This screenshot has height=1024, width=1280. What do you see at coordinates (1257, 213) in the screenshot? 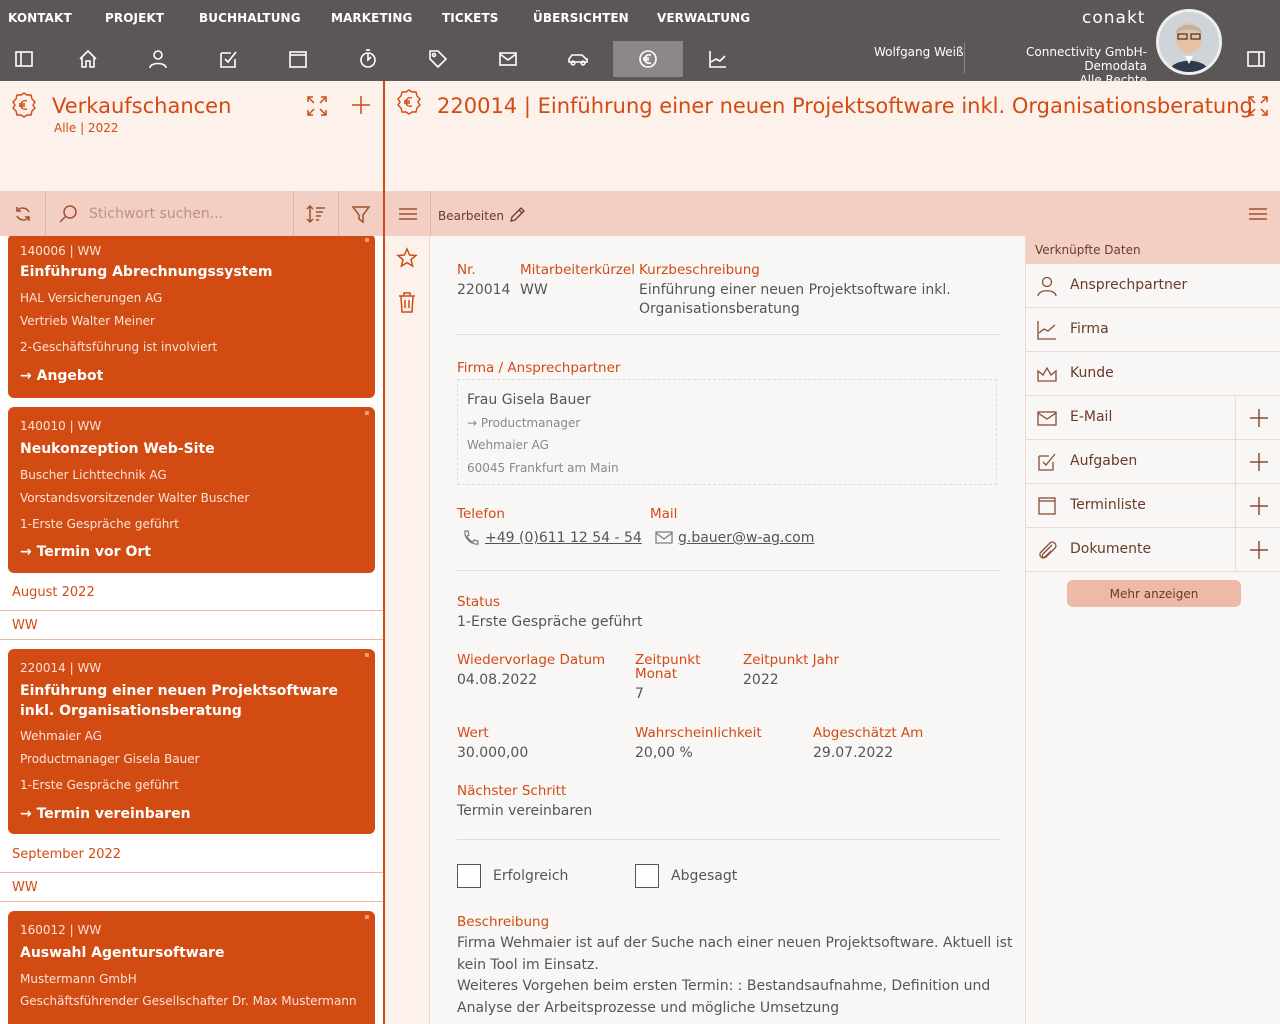
I see `more-menu-icon` at bounding box center [1257, 213].